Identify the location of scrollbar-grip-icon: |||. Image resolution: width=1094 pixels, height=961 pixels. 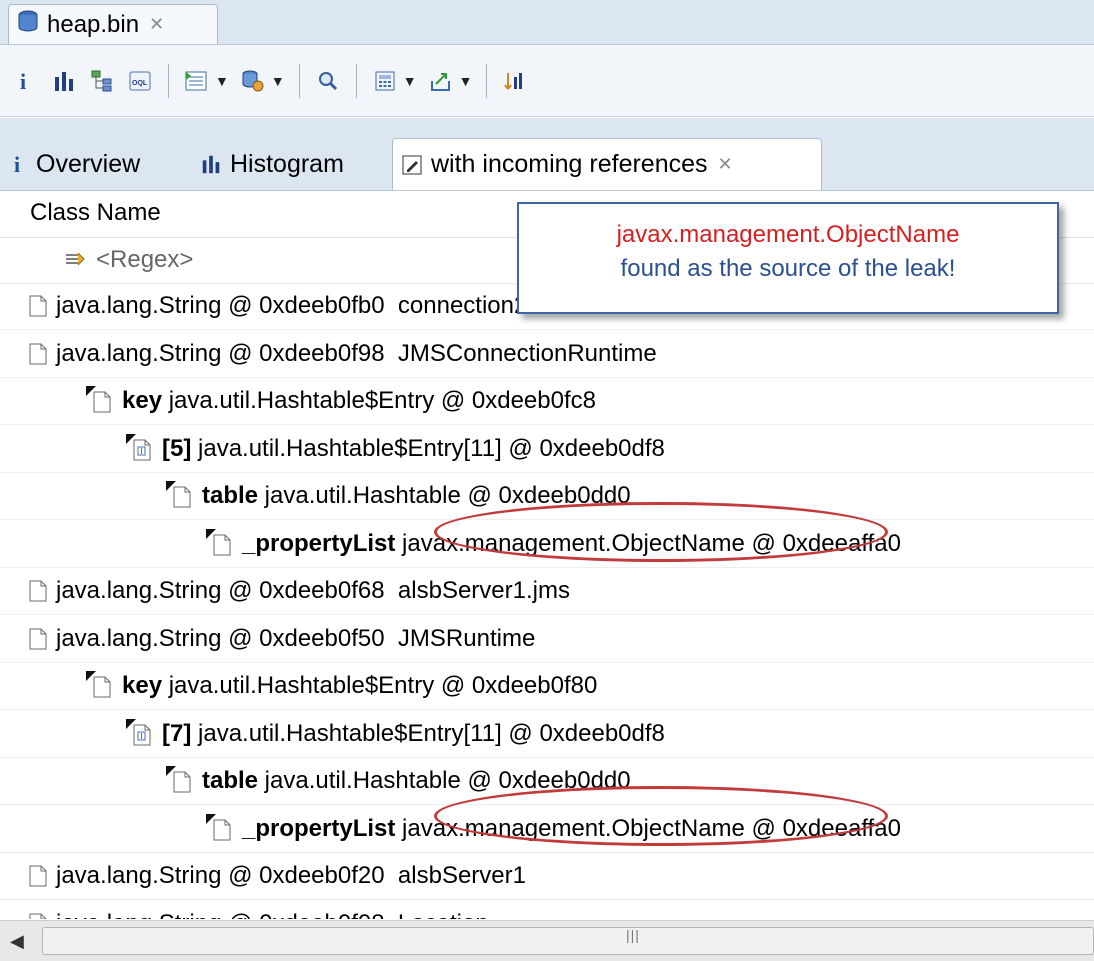
(633, 935).